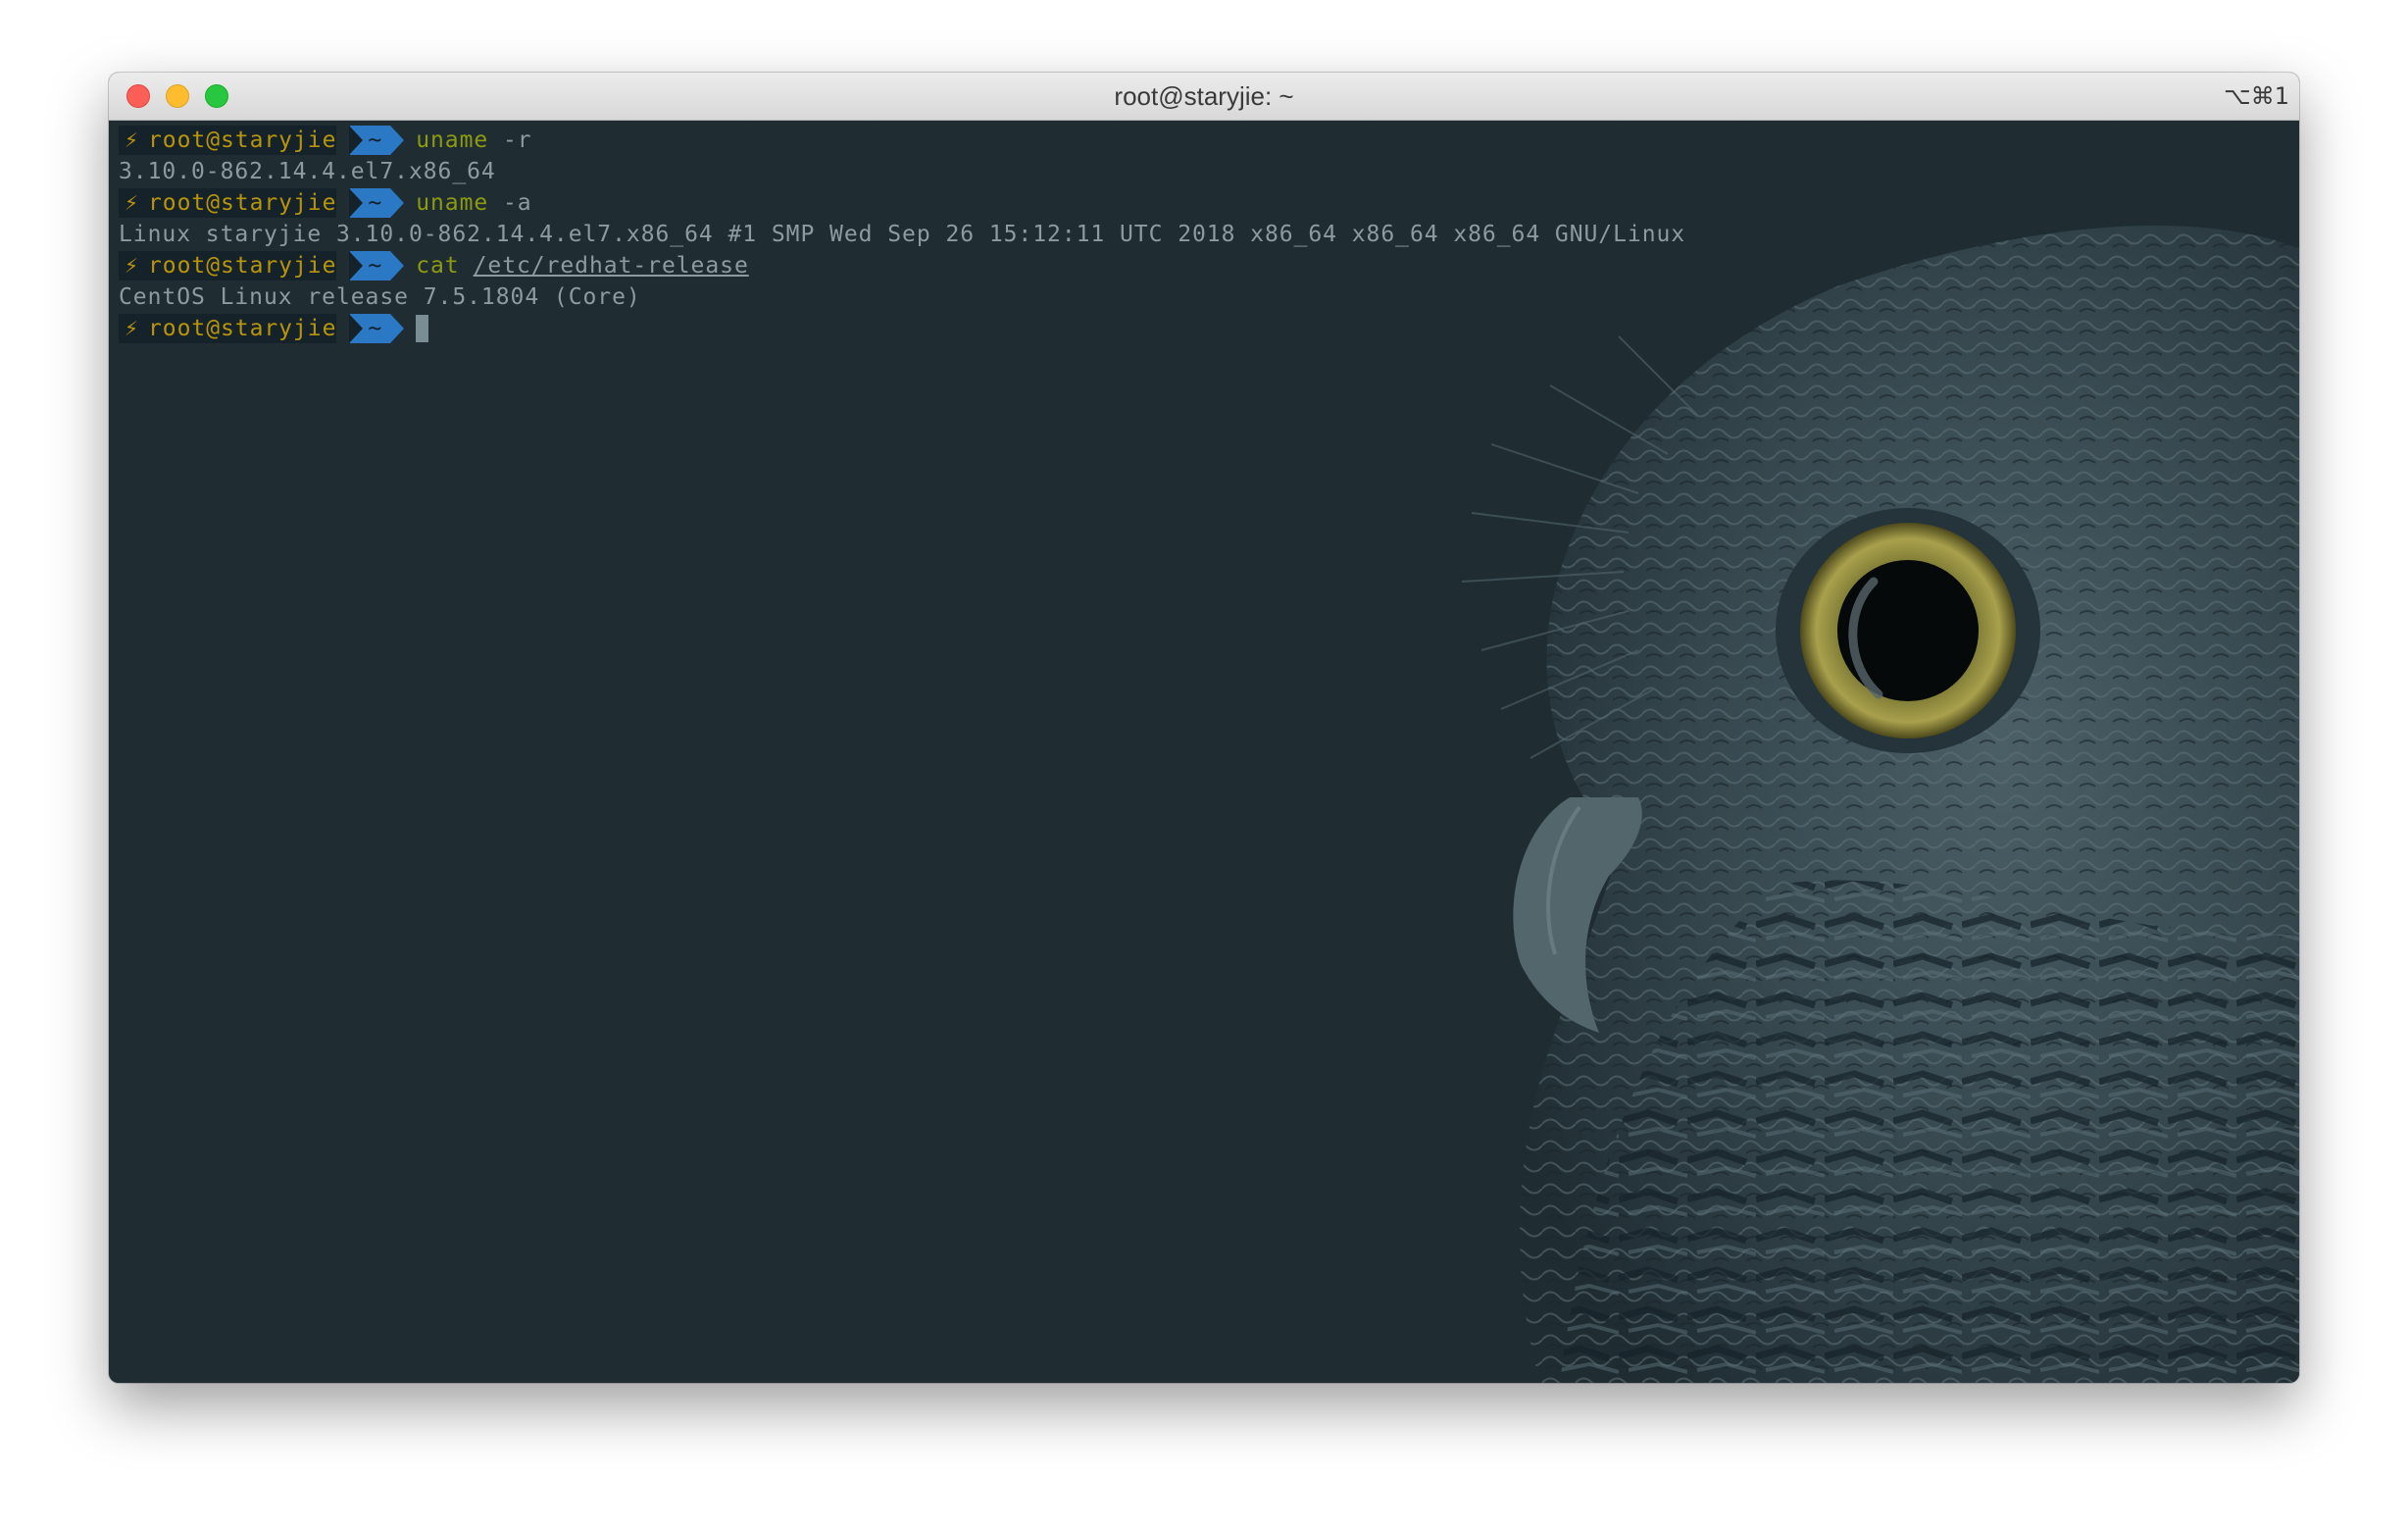 The height and width of the screenshot is (1528, 2408). What do you see at coordinates (422, 328) in the screenshot?
I see `text-cursor` at bounding box center [422, 328].